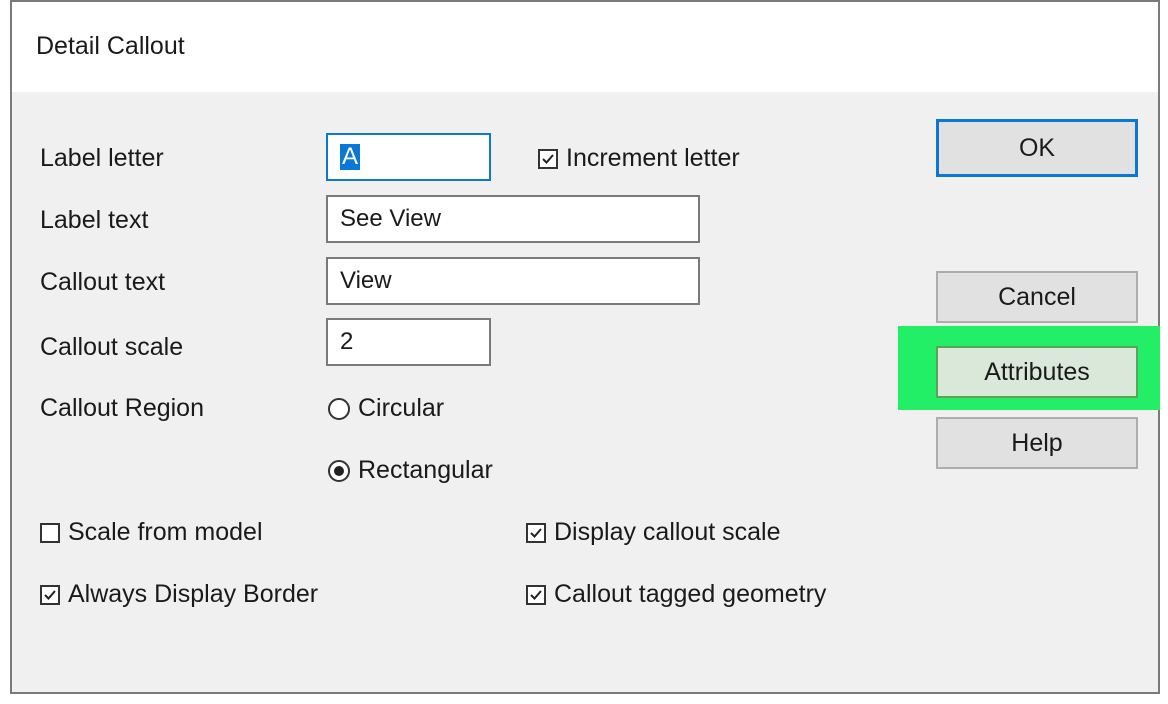 The image size is (1168, 704). Describe the element at coordinates (425, 470) in the screenshot. I see `radio-rectangular-label: Rectangular` at that location.